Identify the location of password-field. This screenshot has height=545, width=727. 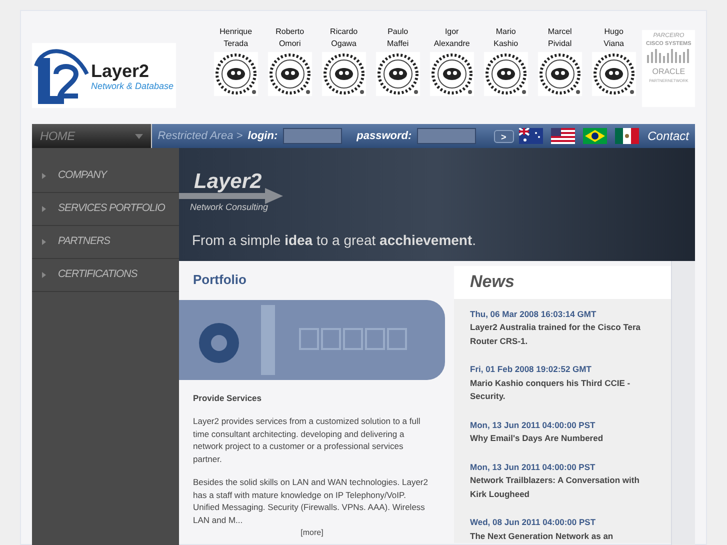
(446, 136).